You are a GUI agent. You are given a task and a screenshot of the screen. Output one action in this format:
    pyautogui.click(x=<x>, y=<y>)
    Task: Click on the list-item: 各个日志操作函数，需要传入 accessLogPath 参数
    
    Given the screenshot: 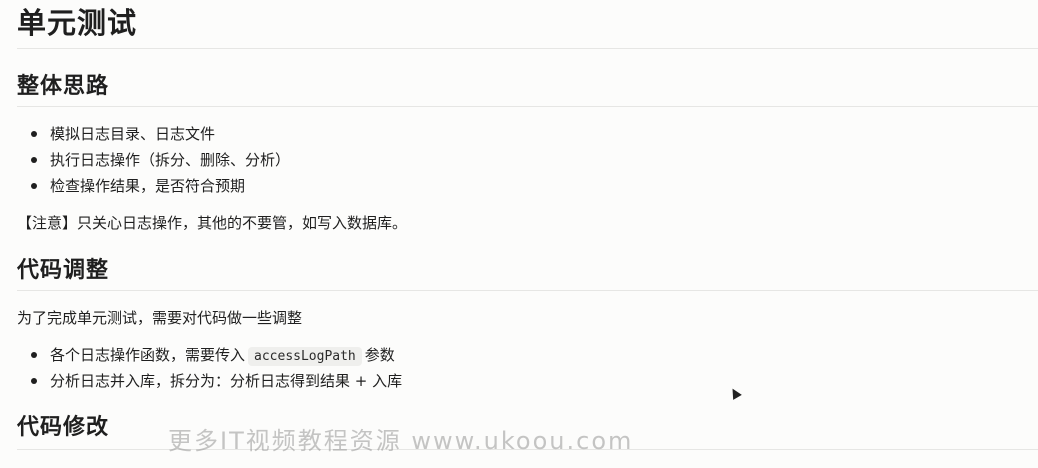 What is the action you would take?
    pyautogui.click(x=209, y=355)
    